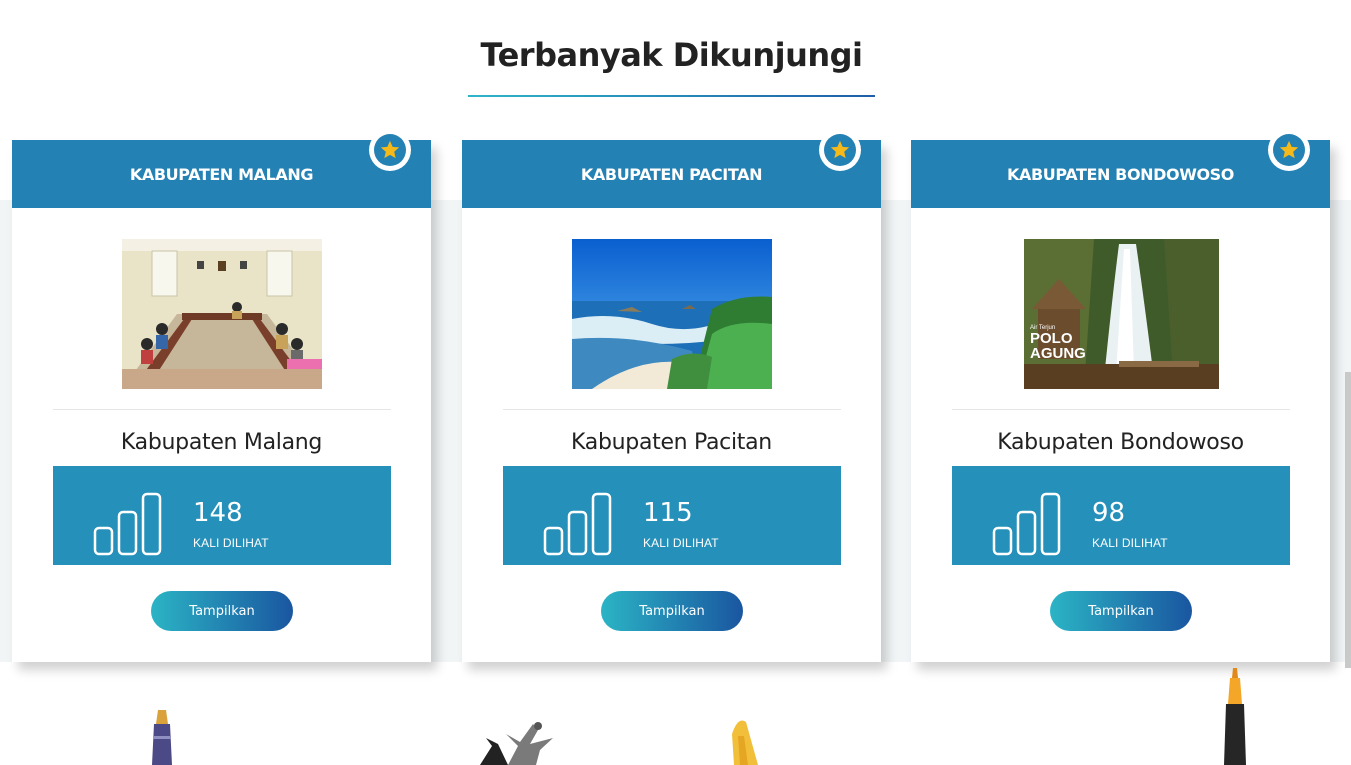  Describe the element at coordinates (1051, 338) in the screenshot. I see `photo-caption-line1: POLO` at that location.